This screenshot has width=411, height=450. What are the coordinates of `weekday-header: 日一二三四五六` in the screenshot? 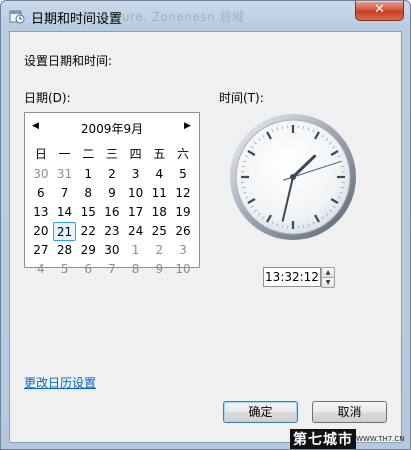 It's located at (112, 155).